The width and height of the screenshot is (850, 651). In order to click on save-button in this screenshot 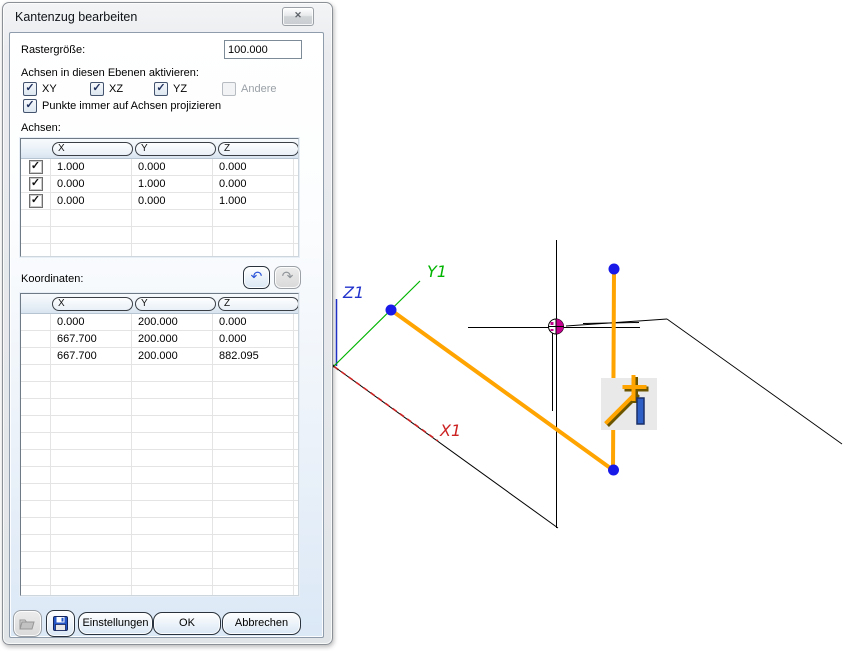, I will do `click(60, 623)`.